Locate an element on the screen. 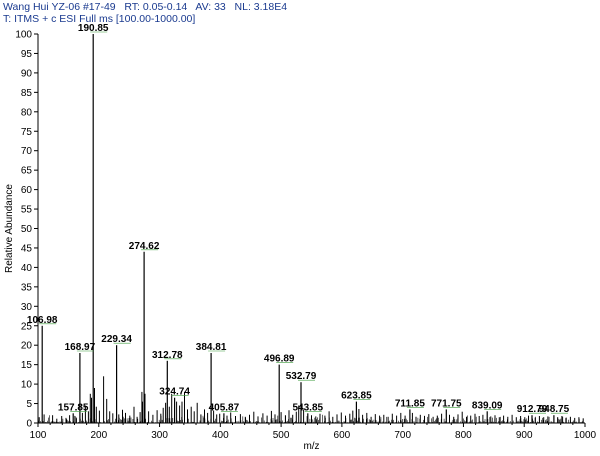  y-tick-label: 90 is located at coordinates (27, 73).